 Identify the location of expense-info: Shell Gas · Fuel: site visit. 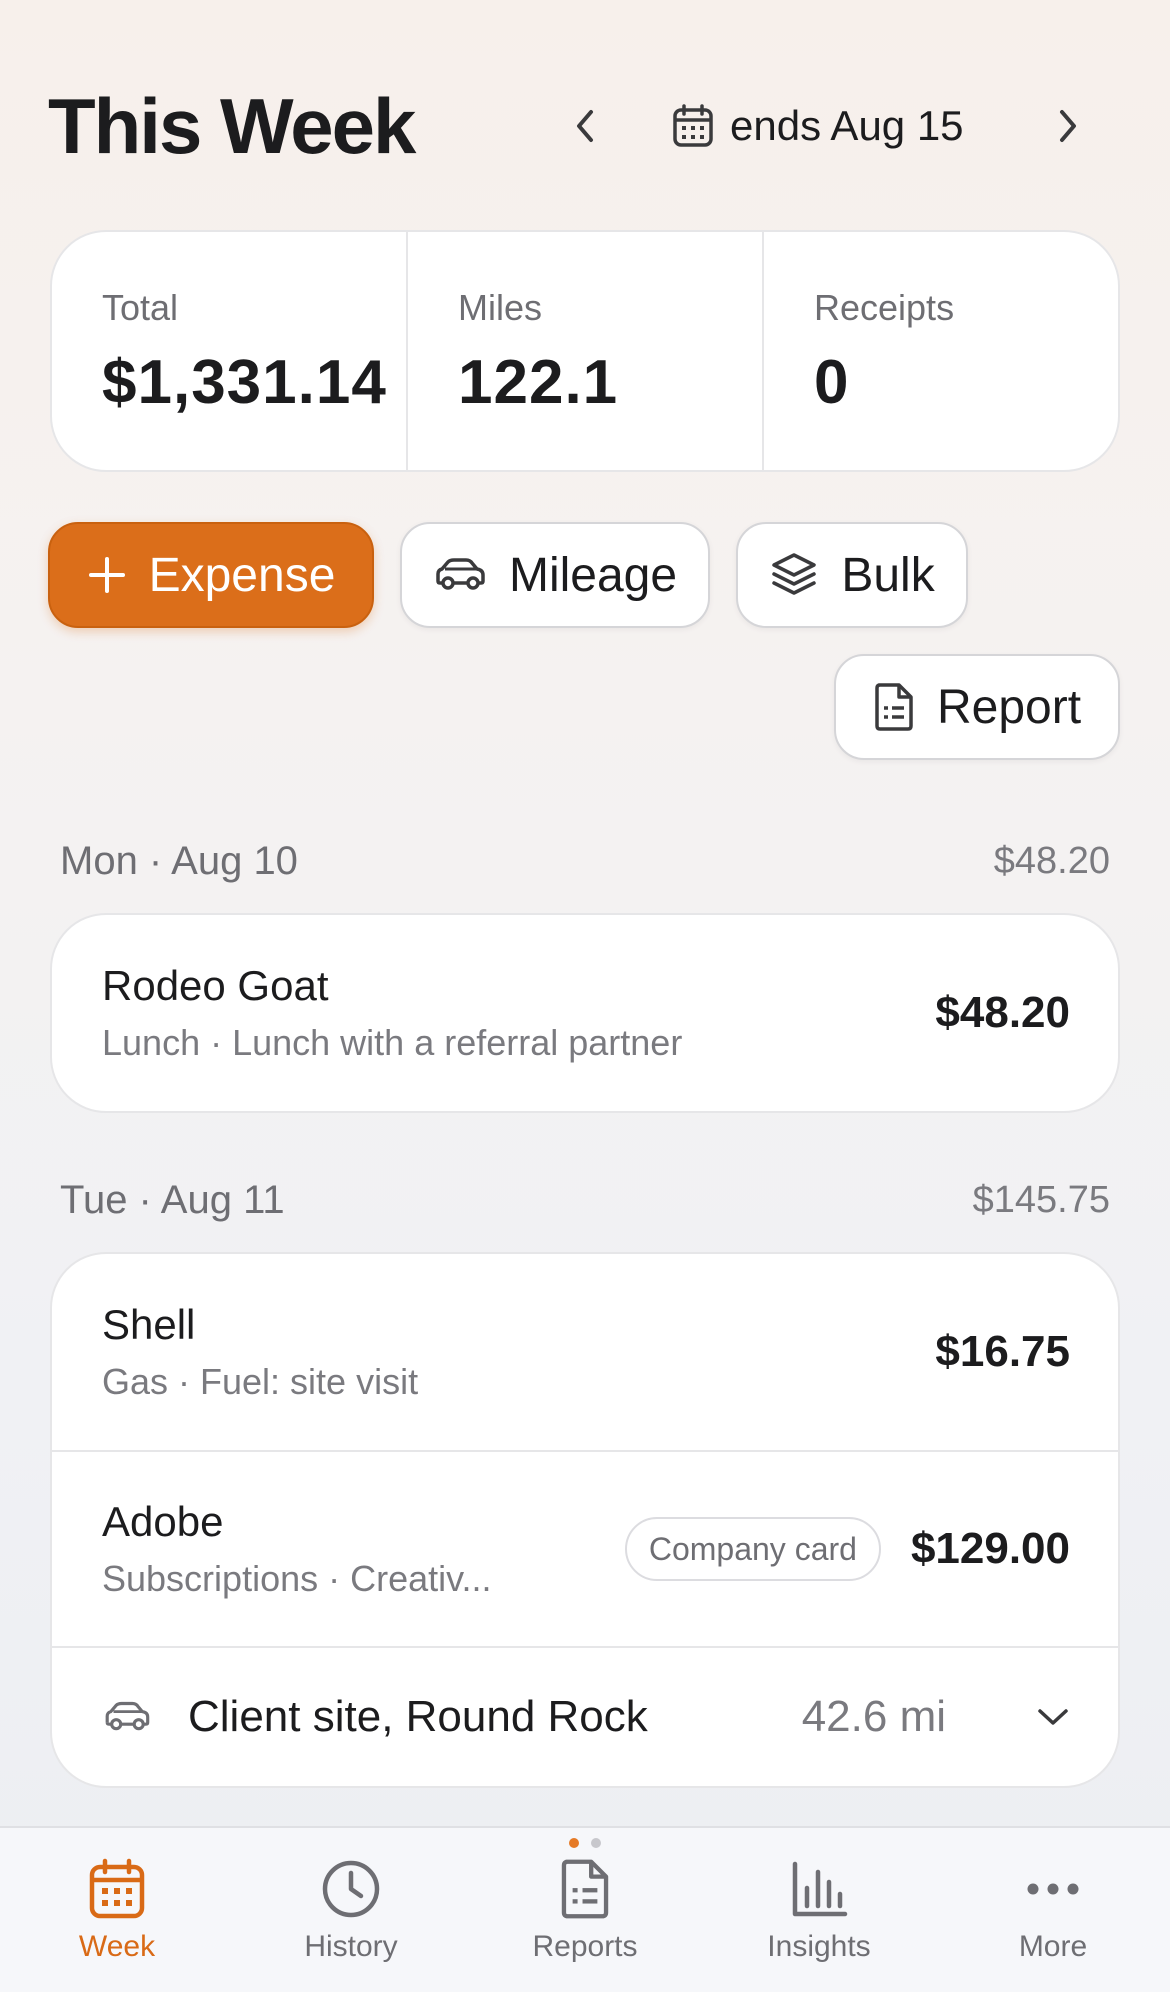
(503, 1352).